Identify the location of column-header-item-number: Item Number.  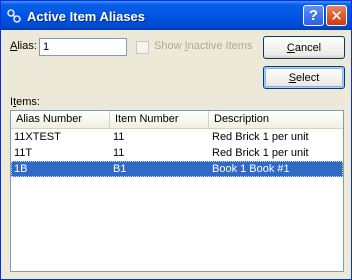
(159, 119).